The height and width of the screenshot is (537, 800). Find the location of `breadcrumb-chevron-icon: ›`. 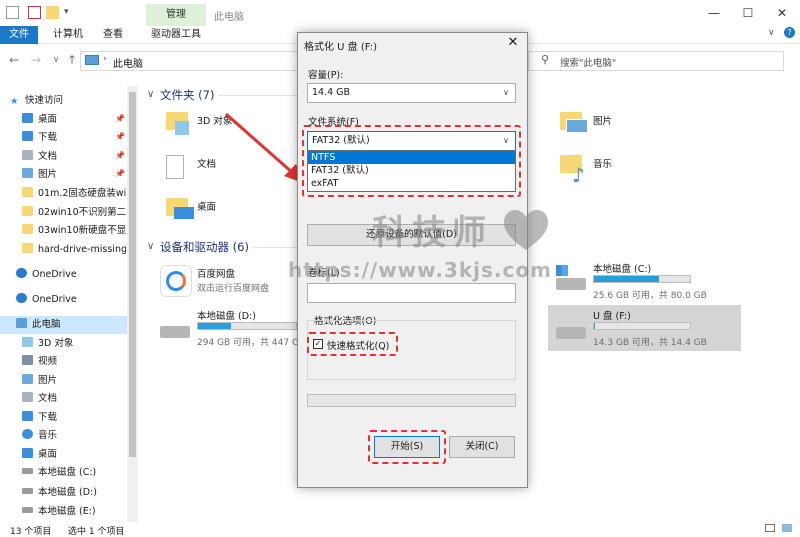

breadcrumb-chevron-icon: › is located at coordinates (105, 59).